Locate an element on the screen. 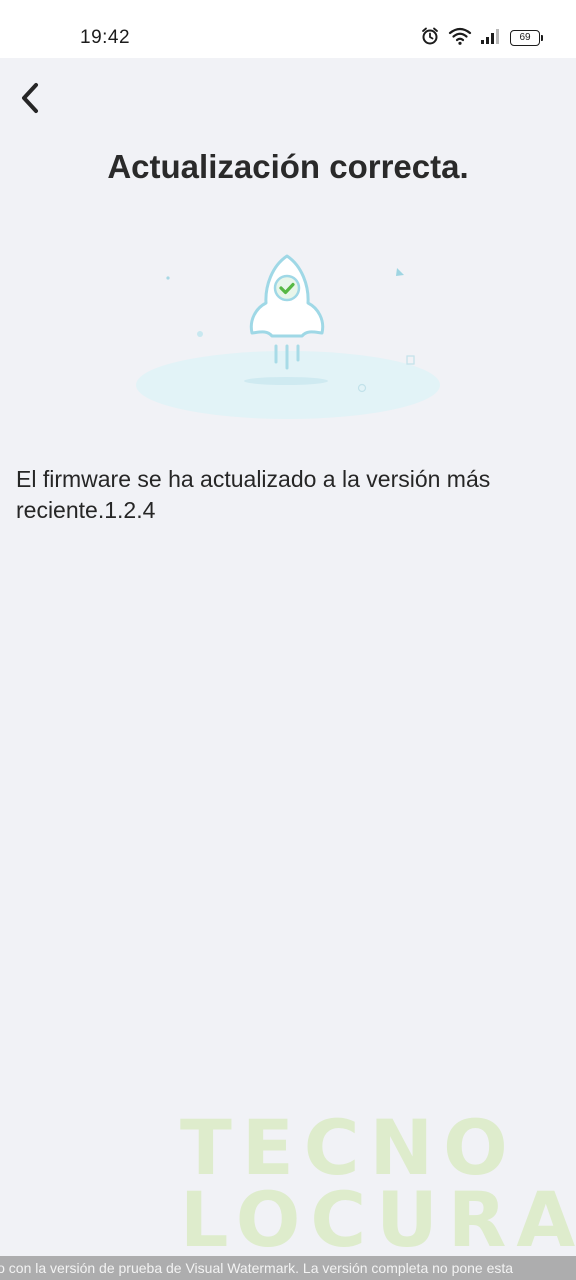 This screenshot has height=1280, width=576. status-icons: 69 is located at coordinates (481, 38).